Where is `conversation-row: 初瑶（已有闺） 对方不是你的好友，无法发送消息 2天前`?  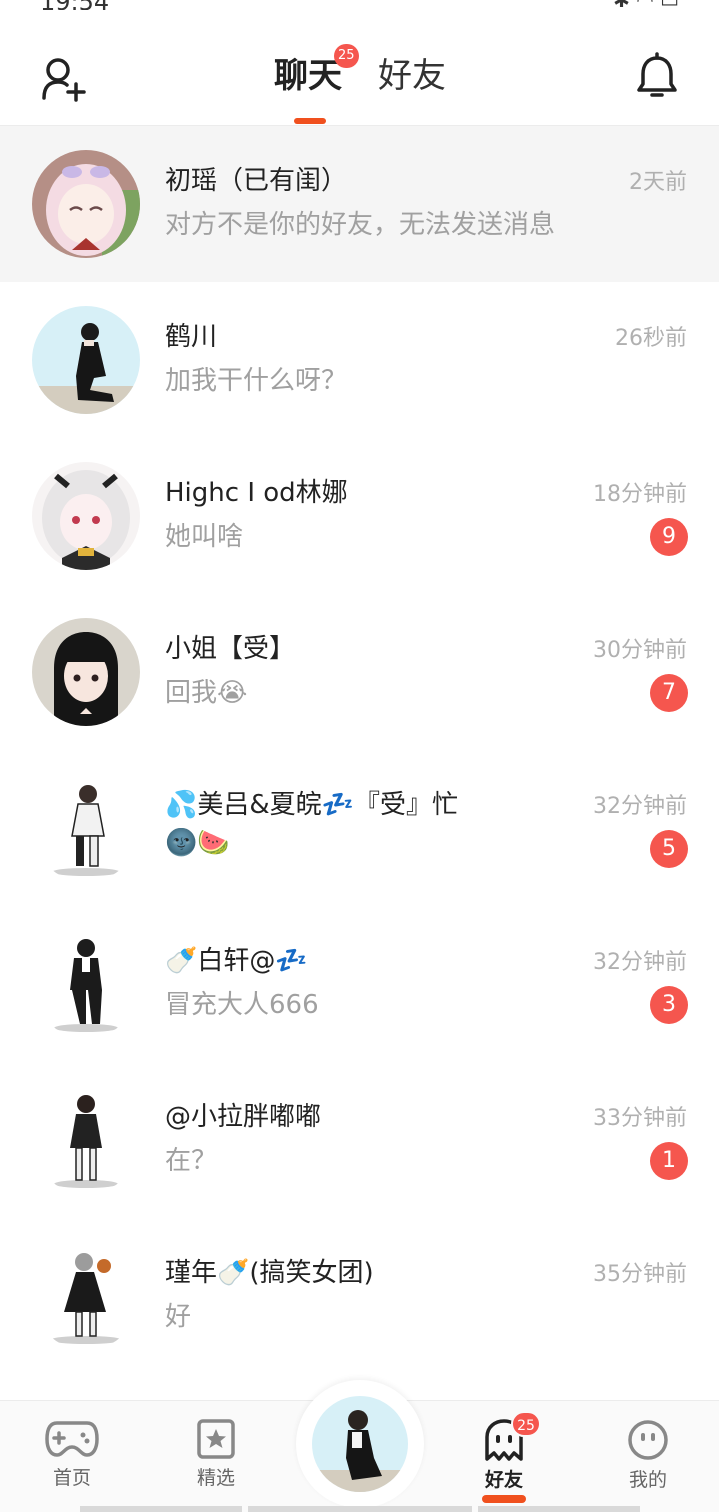
conversation-row: 初瑶（已有闺） 对方不是你的好友，无法发送消息 2天前 is located at coordinates (359, 204).